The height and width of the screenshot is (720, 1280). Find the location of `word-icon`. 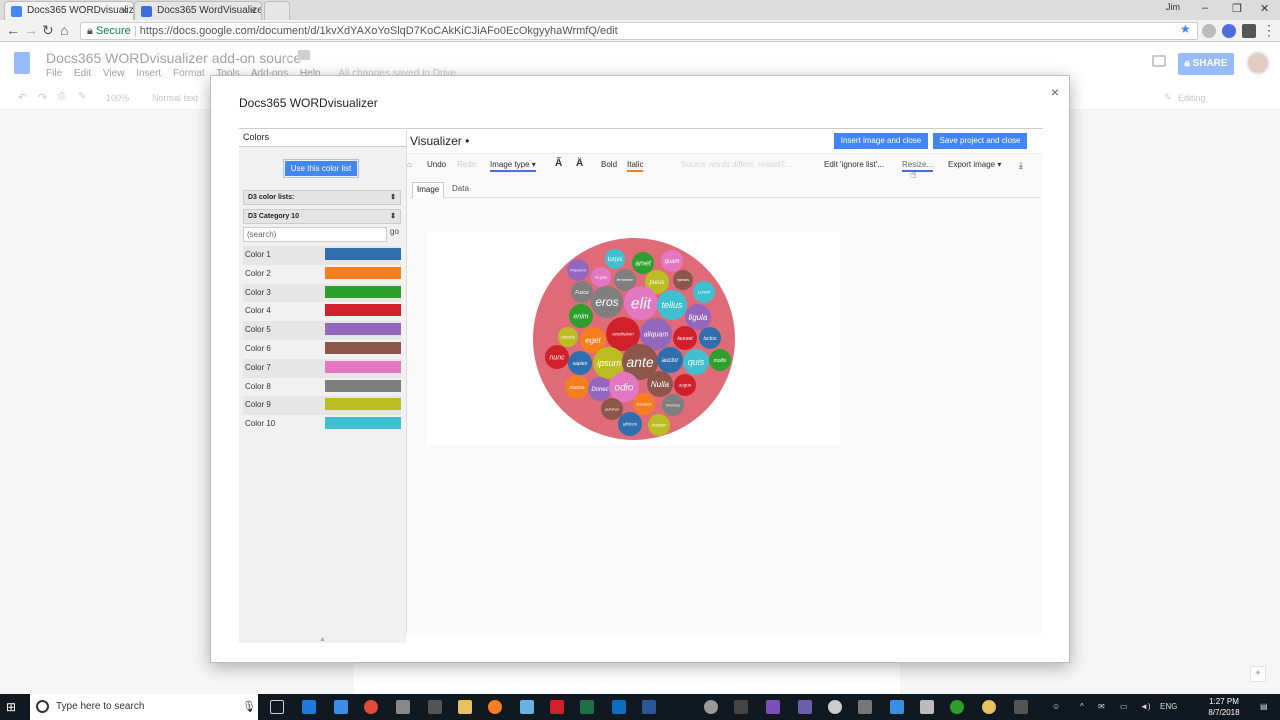

word-icon is located at coordinates (649, 707).